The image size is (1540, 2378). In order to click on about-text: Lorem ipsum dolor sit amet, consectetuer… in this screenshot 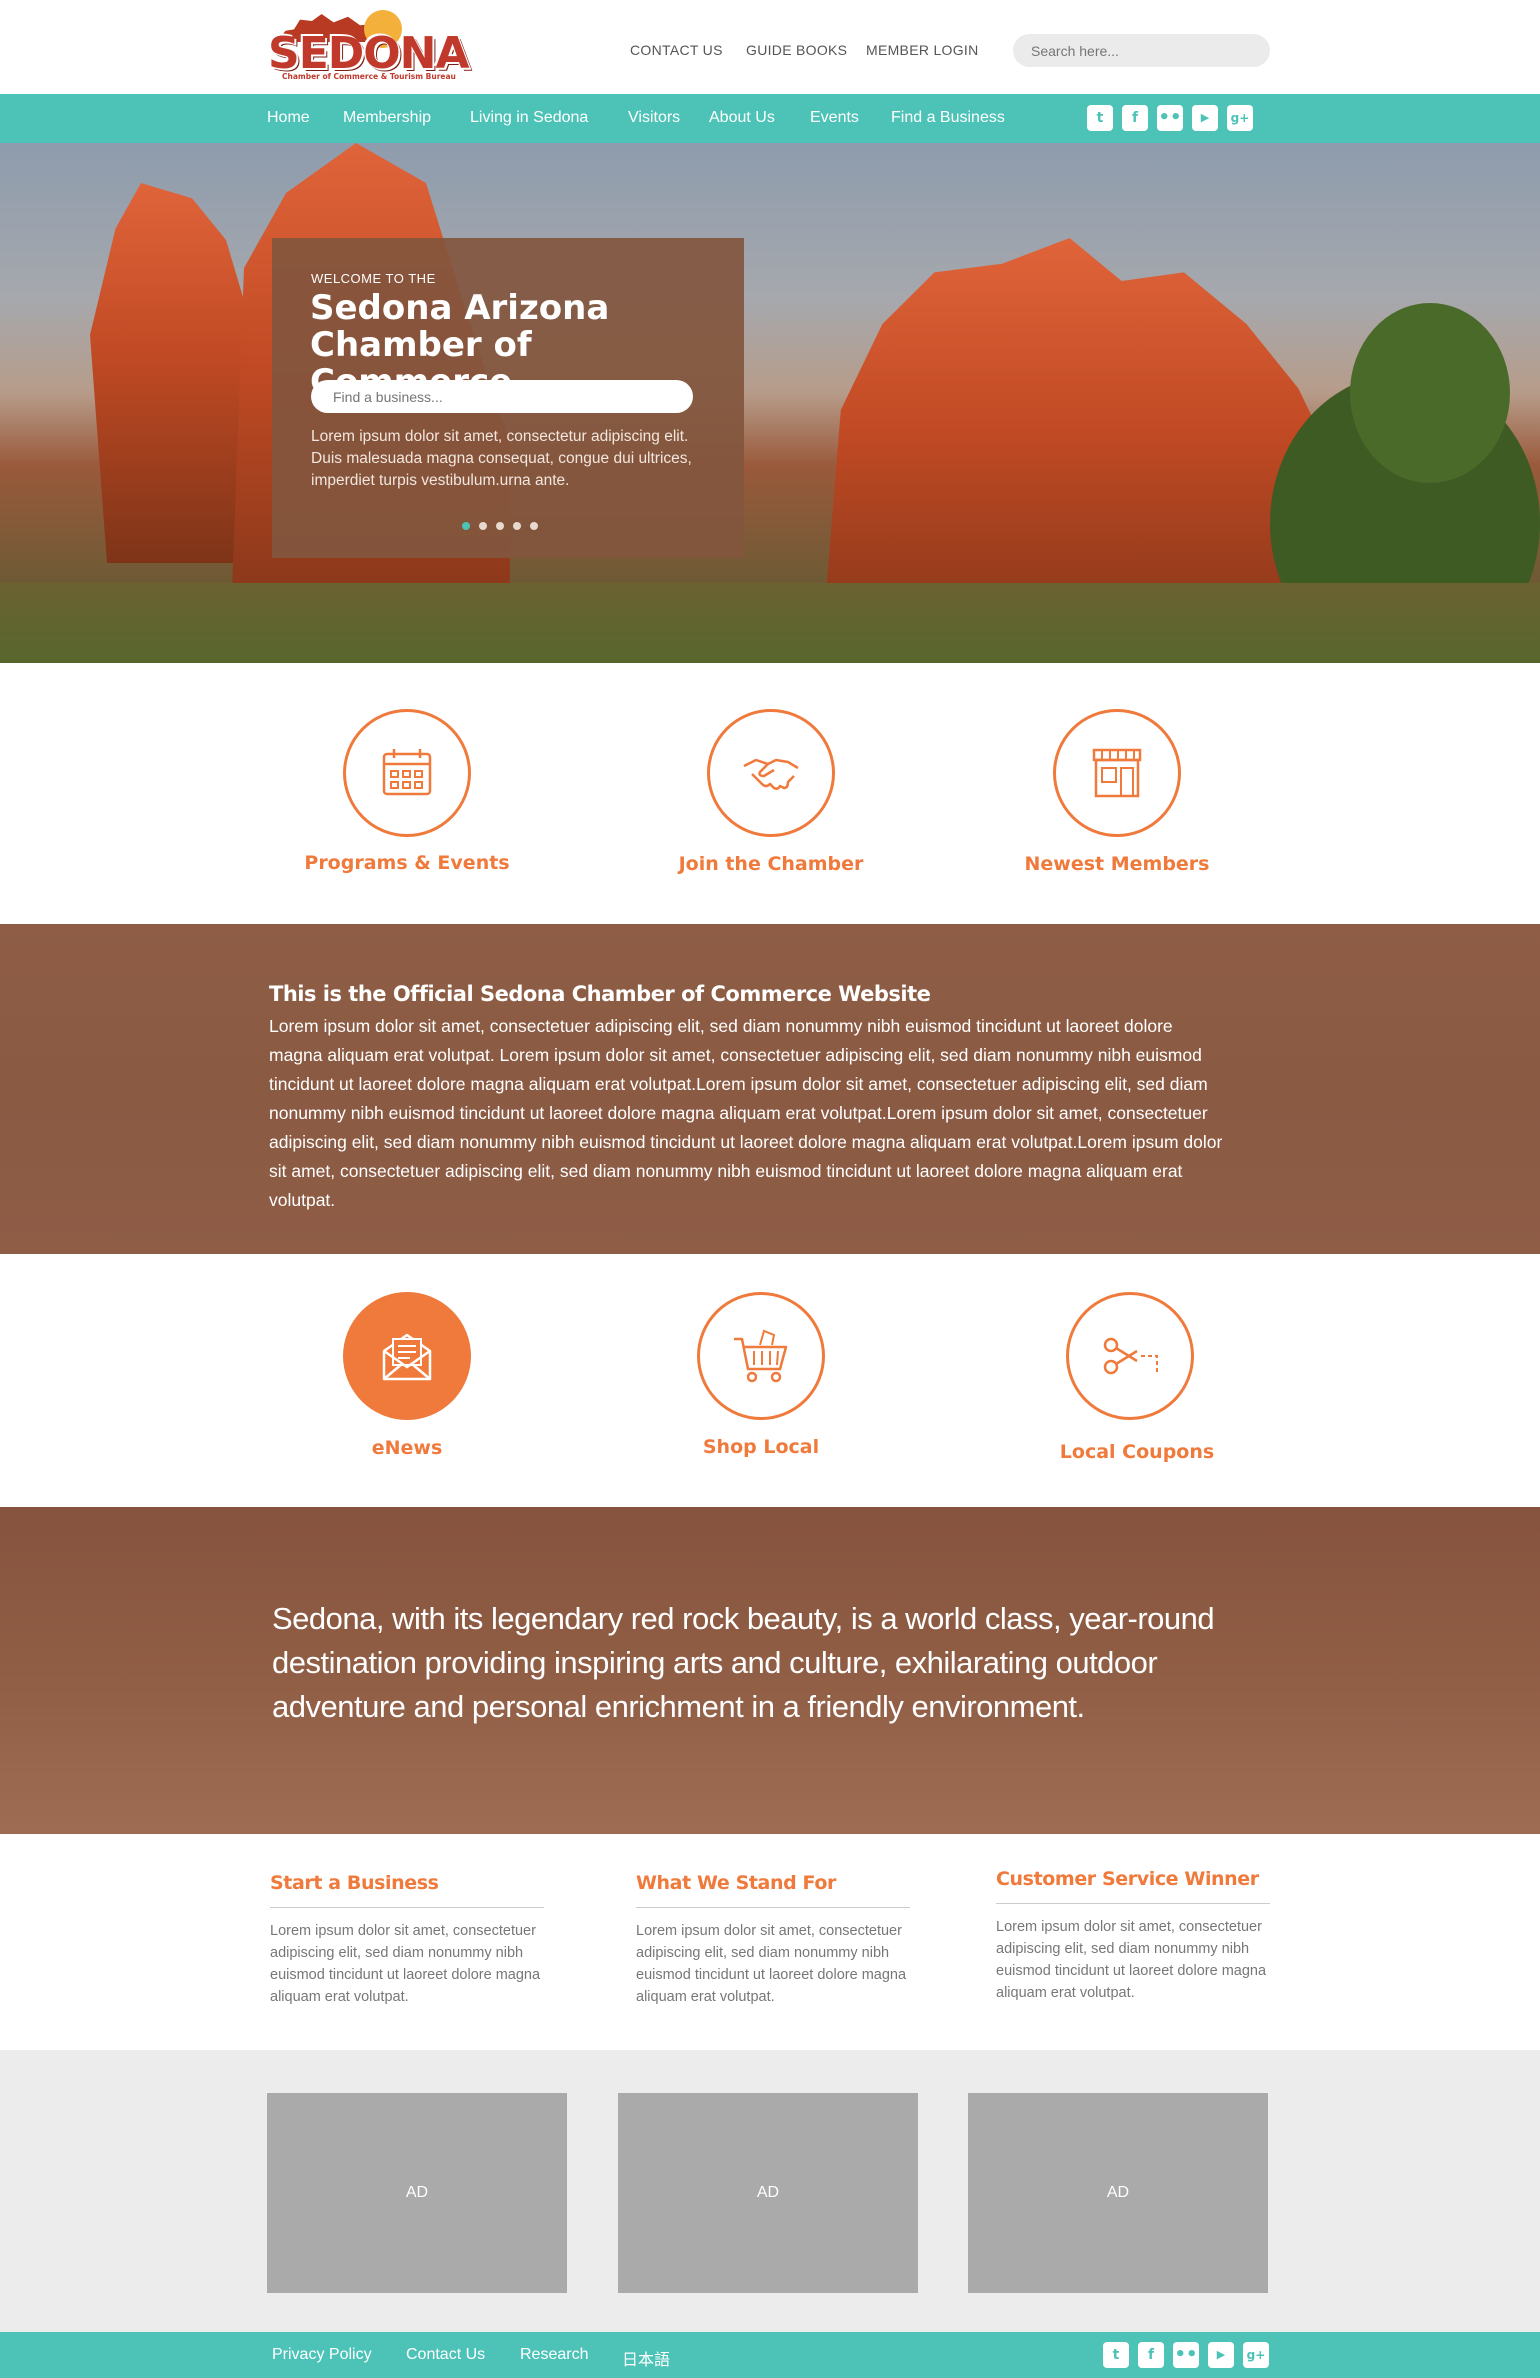, I will do `click(746, 1113)`.